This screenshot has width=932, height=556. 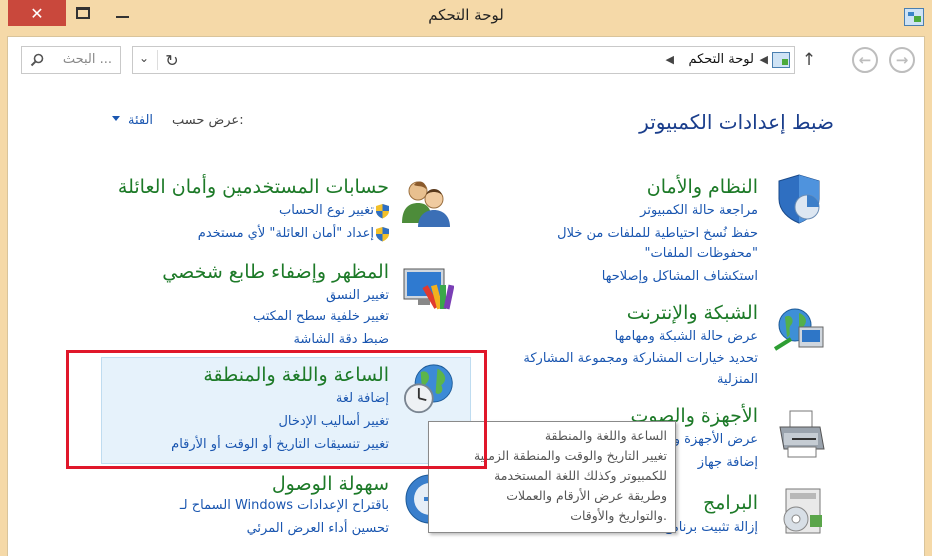 What do you see at coordinates (140, 120) in the screenshot?
I see `view-by-dropdown: الفئة` at bounding box center [140, 120].